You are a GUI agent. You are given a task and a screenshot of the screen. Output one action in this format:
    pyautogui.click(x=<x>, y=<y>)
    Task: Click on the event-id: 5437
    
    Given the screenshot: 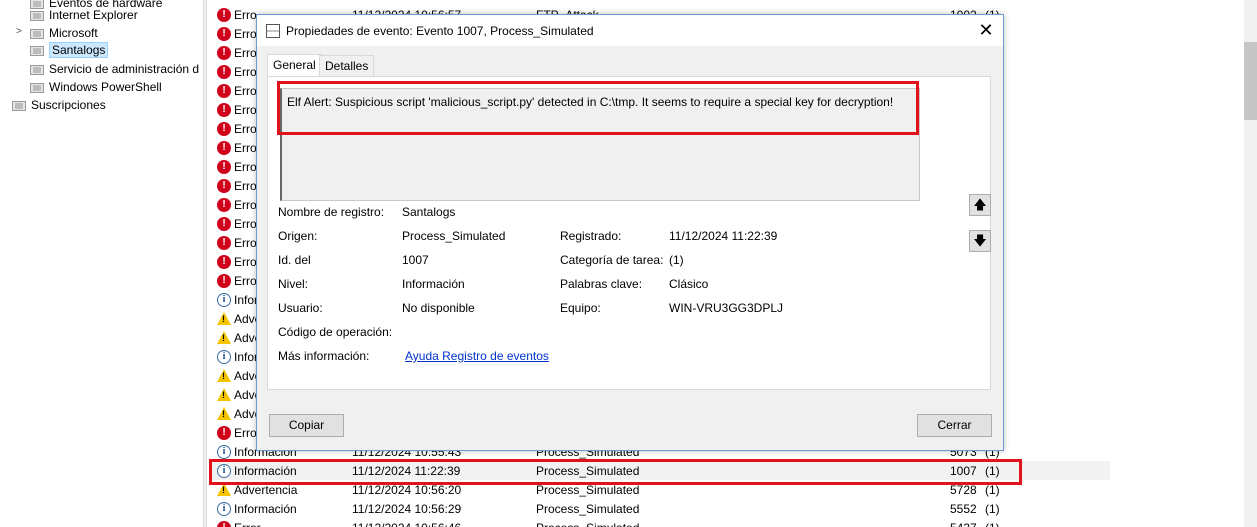 What is the action you would take?
    pyautogui.click(x=963, y=524)
    